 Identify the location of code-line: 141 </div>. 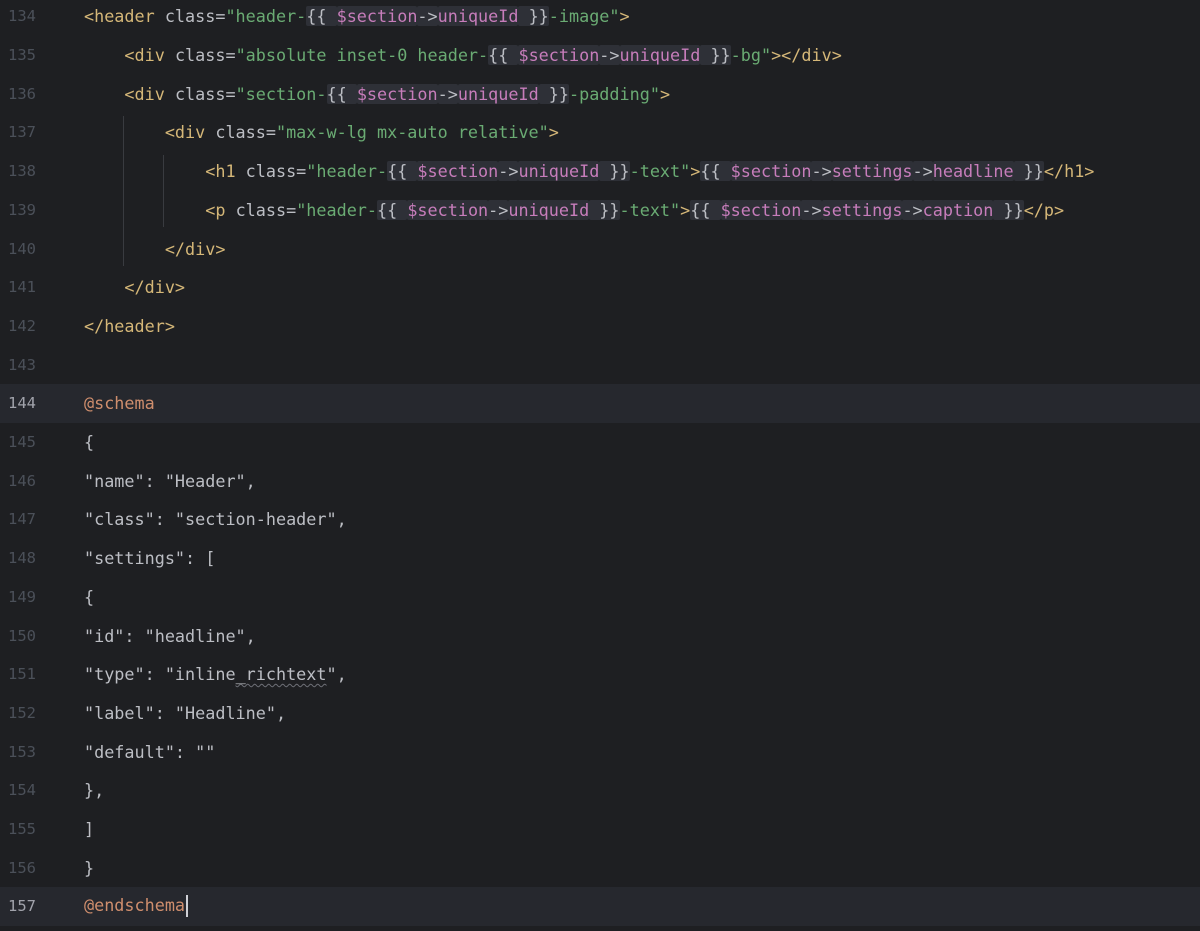
(600, 287).